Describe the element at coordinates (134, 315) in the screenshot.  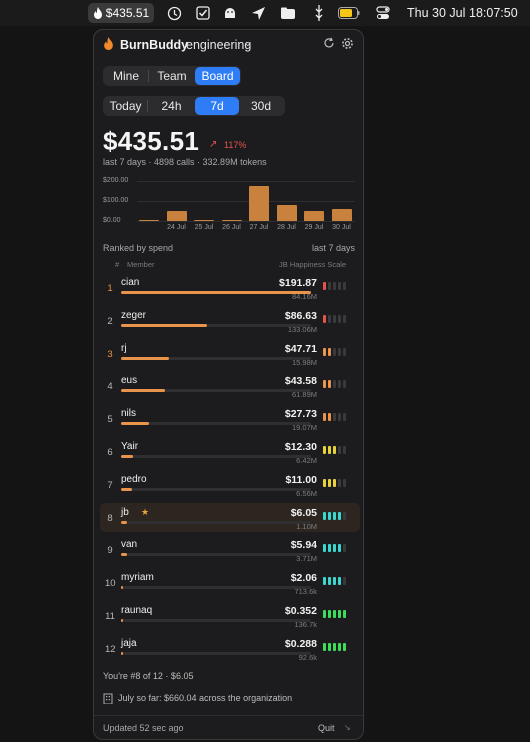
I see `member-name: zeger` at that location.